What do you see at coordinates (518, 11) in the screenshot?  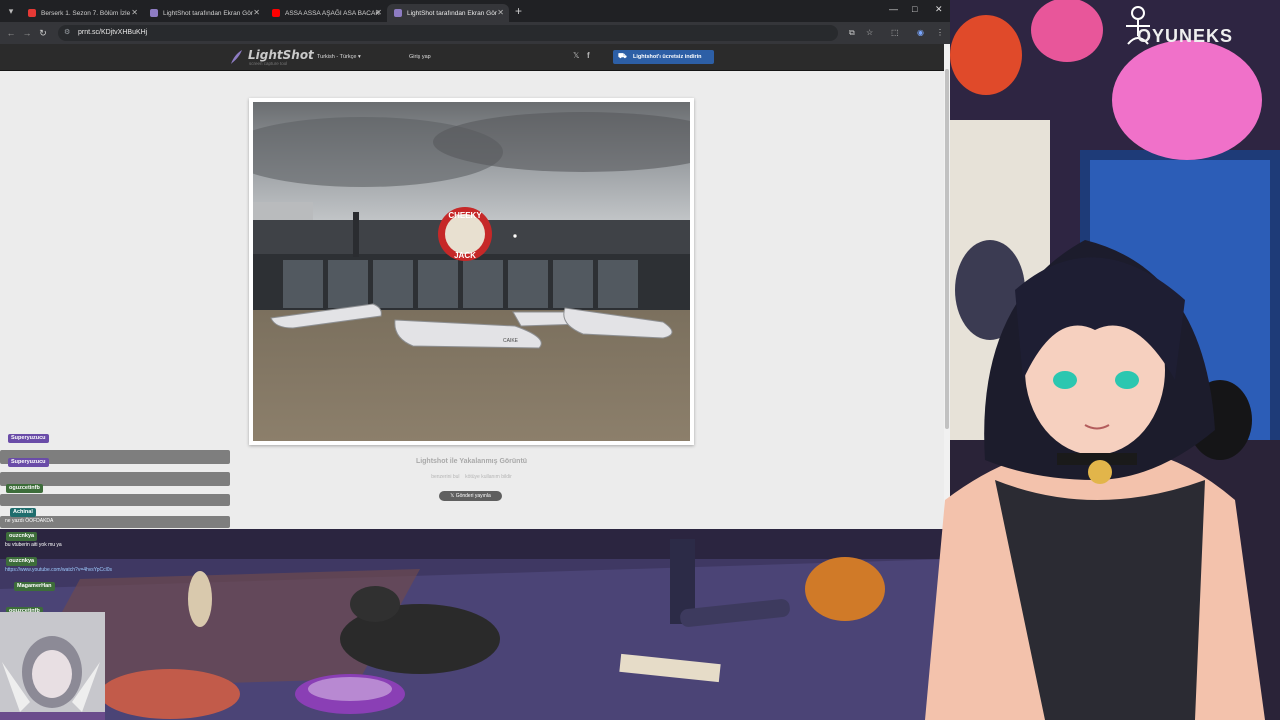 I see `new-tab-button: +` at bounding box center [518, 11].